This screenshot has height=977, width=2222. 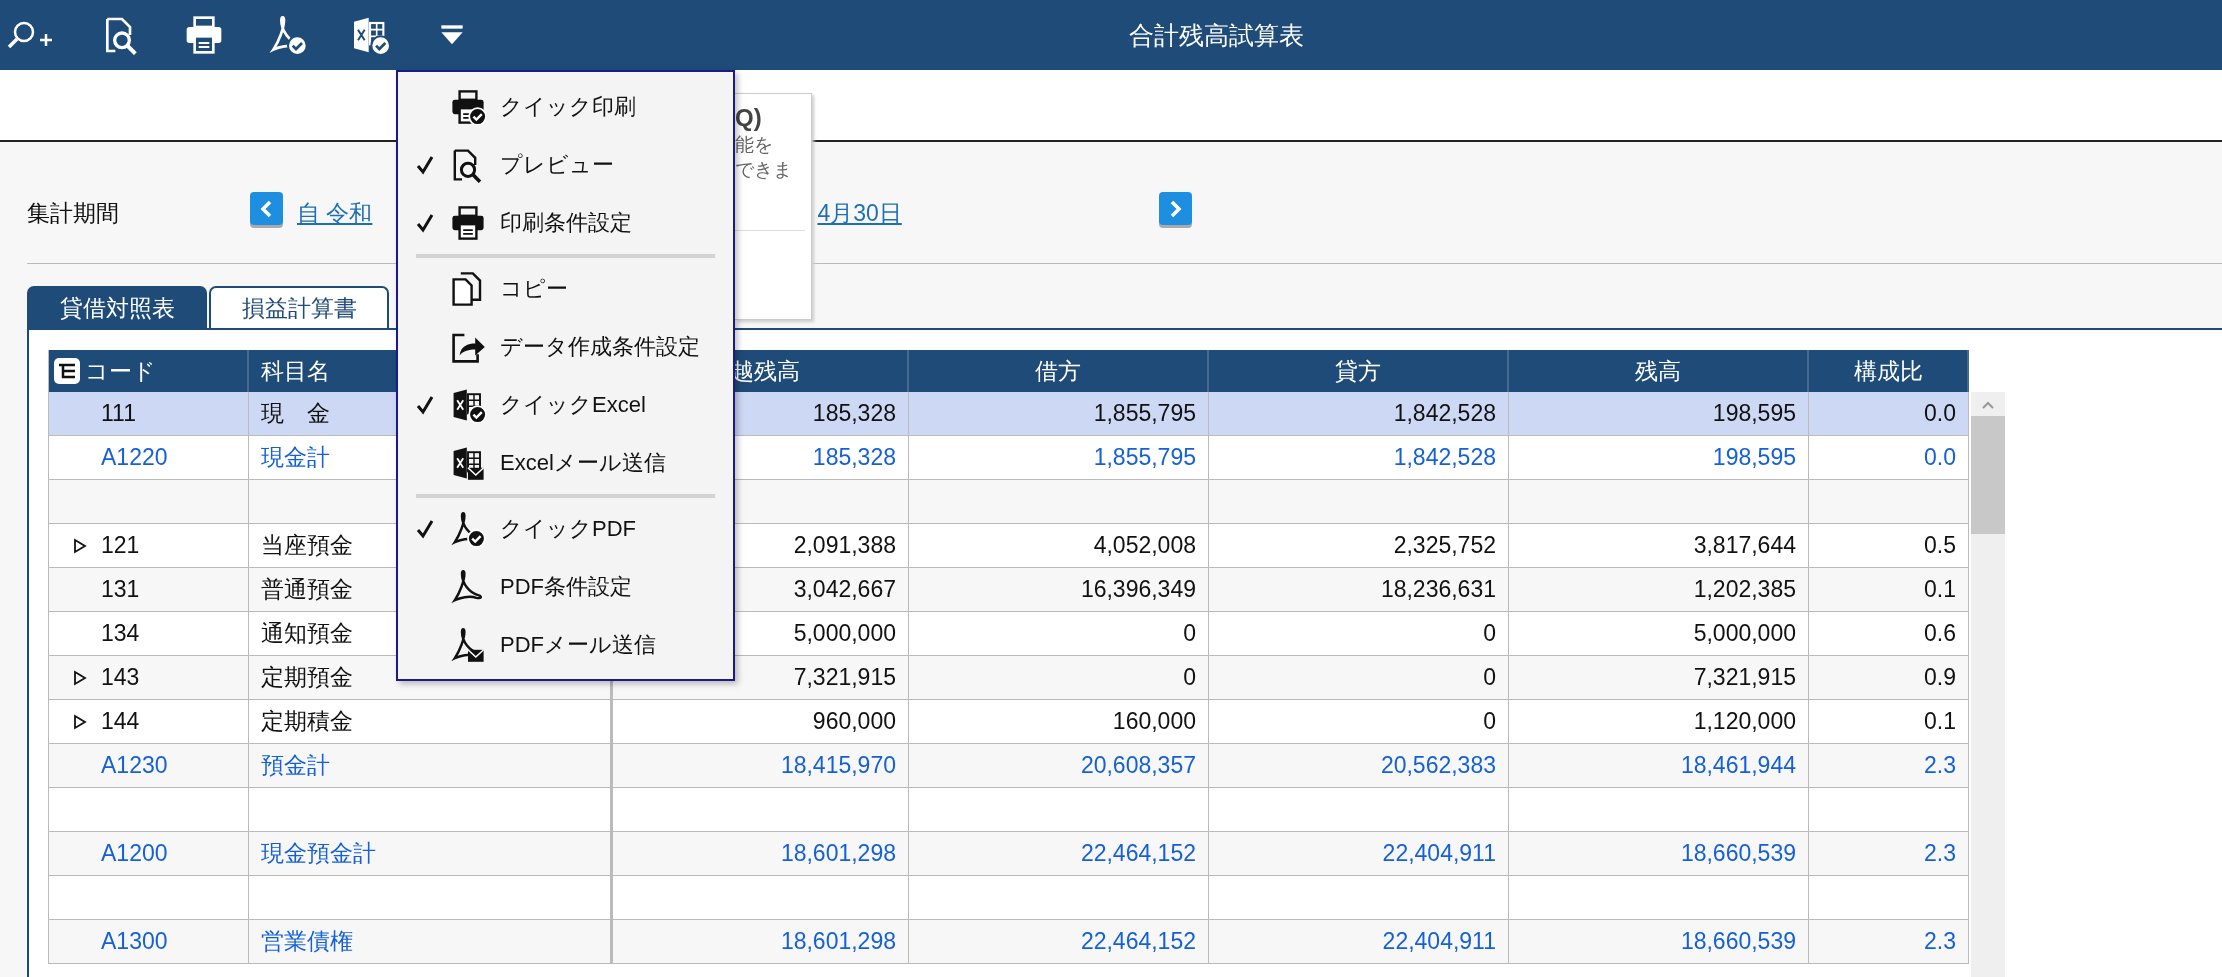 I want to click on table-cell: 1,202,385, so click(x=1659, y=590).